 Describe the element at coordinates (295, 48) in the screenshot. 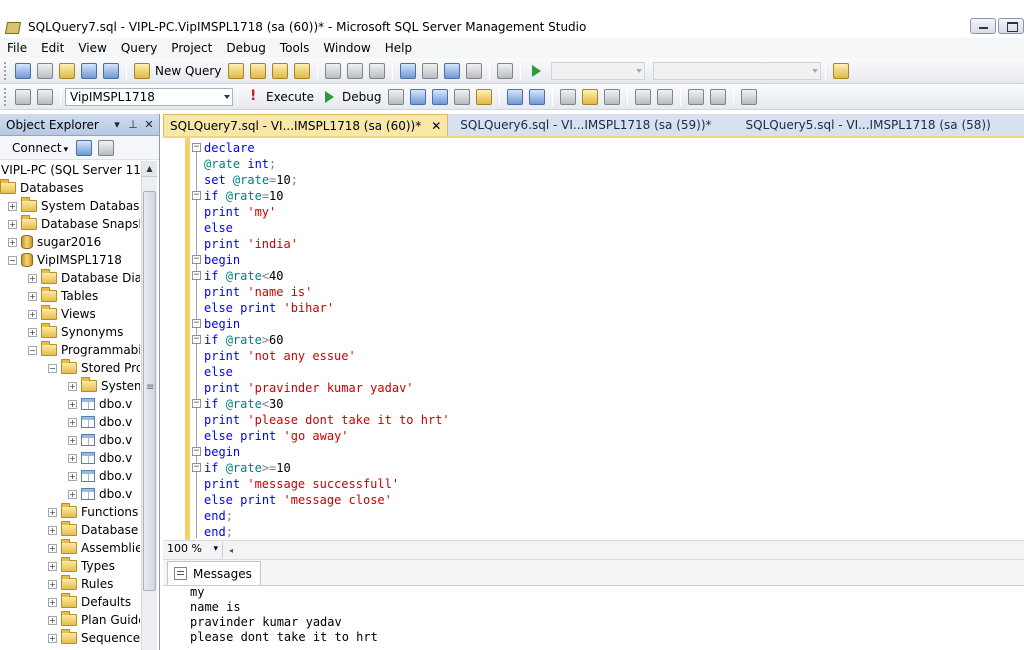

I see `menu-tools: Tools` at that location.